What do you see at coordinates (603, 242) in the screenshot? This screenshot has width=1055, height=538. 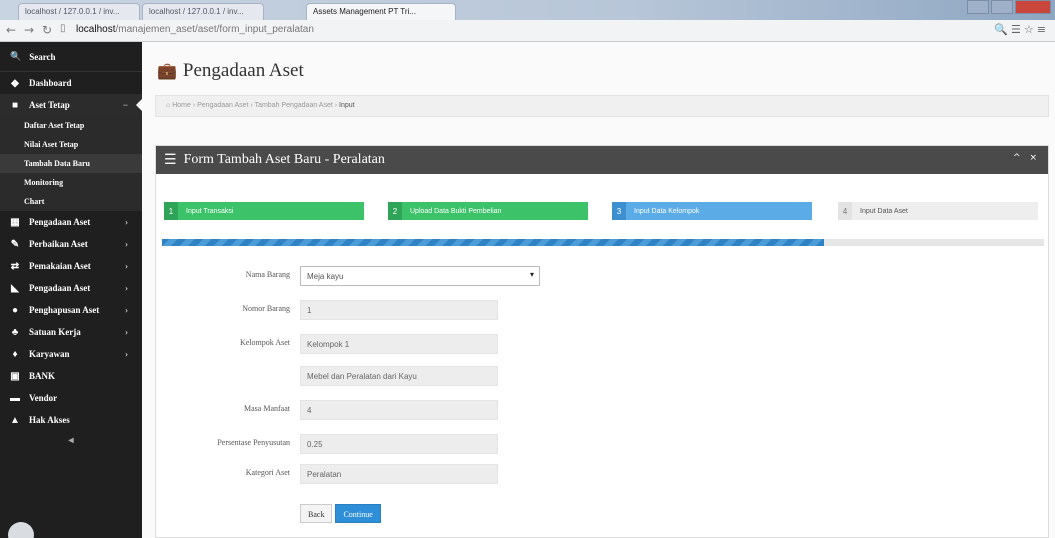 I see `wizard-progress-bar` at bounding box center [603, 242].